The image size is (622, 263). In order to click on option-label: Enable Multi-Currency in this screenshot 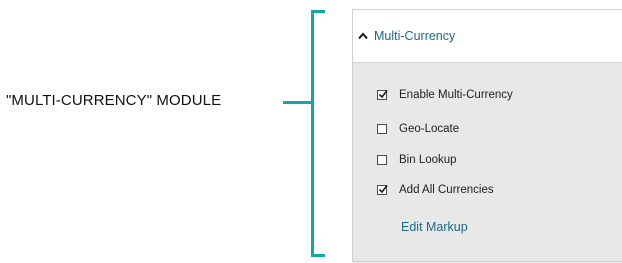, I will do `click(456, 95)`.